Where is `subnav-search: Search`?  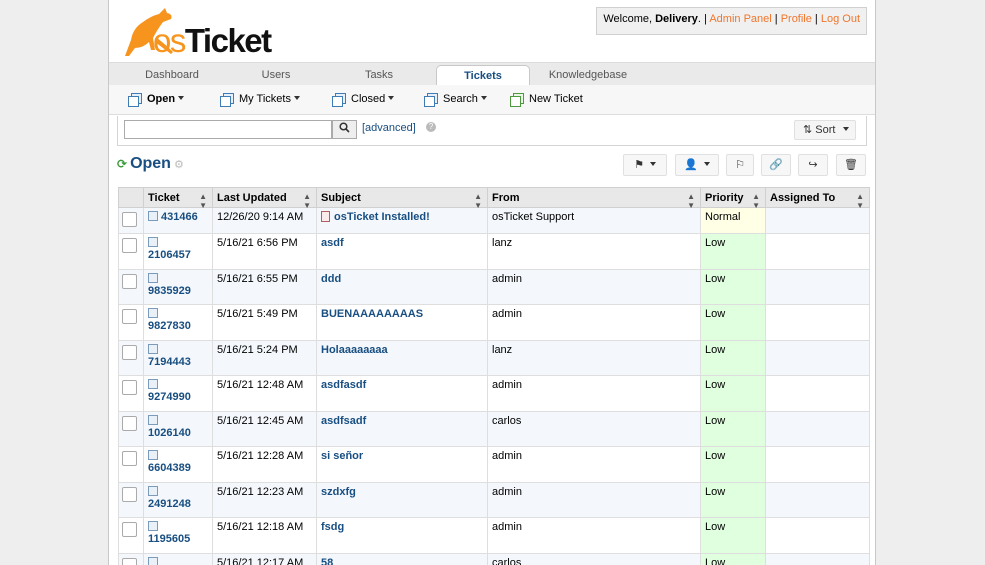 subnav-search: Search is located at coordinates (455, 100).